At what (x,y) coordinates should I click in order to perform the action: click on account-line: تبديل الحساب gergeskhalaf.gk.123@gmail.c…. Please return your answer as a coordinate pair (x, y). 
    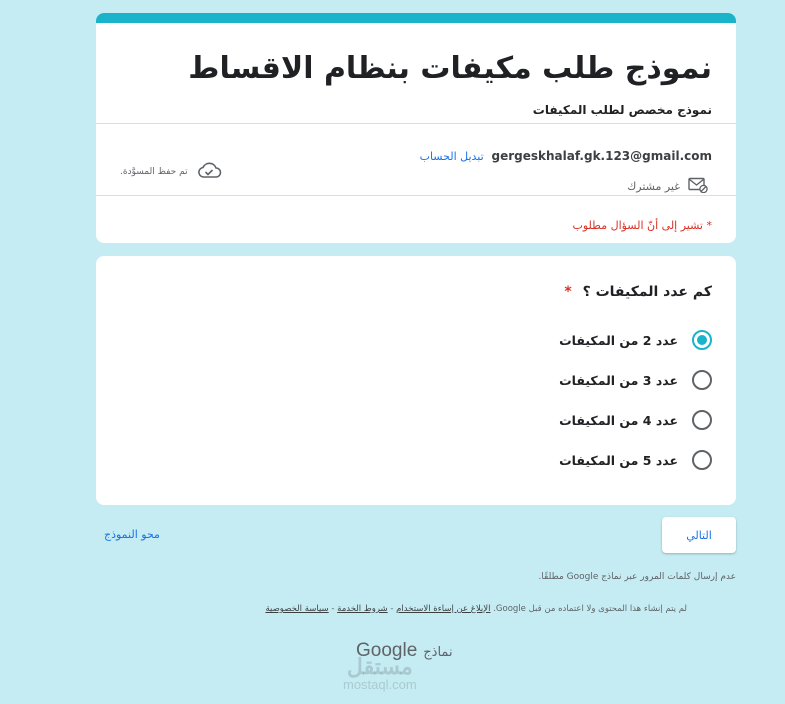
    Looking at the image, I should click on (566, 156).